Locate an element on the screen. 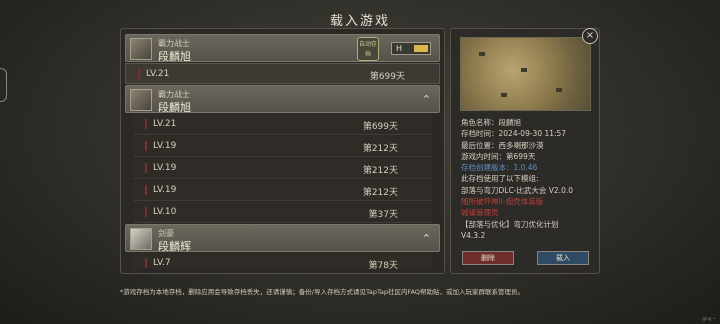 This screenshot has width=720, height=324. watermark: @ng ~ is located at coordinates (709, 318).